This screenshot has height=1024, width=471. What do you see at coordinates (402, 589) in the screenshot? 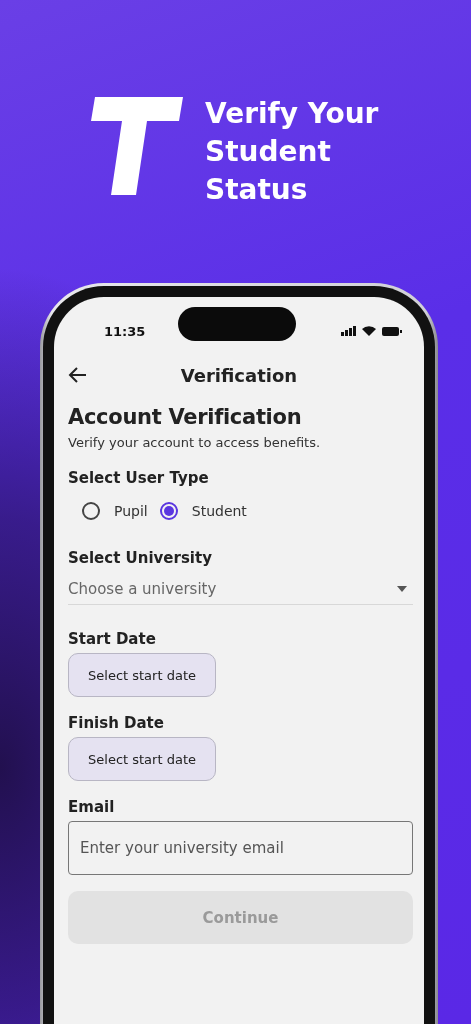
I see `caret-icon` at bounding box center [402, 589].